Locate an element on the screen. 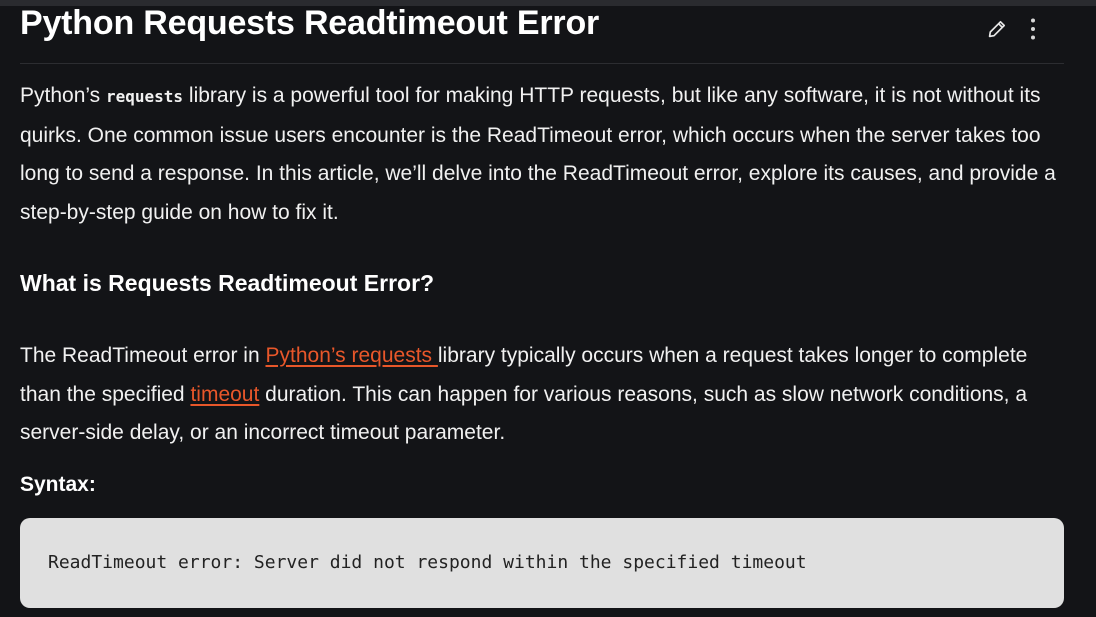 The height and width of the screenshot is (617, 1096). vertical-ellipsis-icon is located at coordinates (1033, 29).